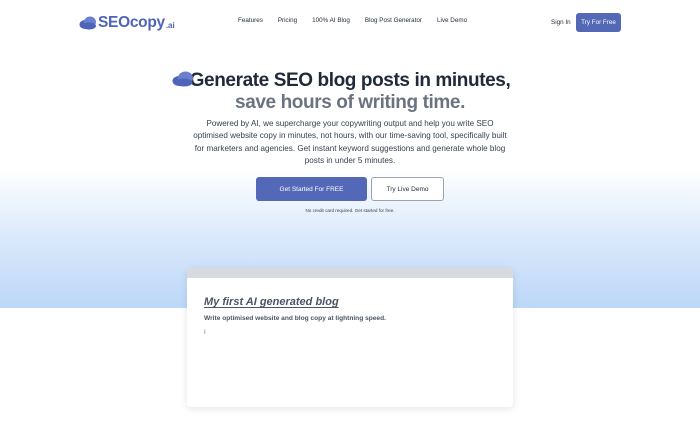  I want to click on nav-live-demo: Live Demo, so click(452, 20).